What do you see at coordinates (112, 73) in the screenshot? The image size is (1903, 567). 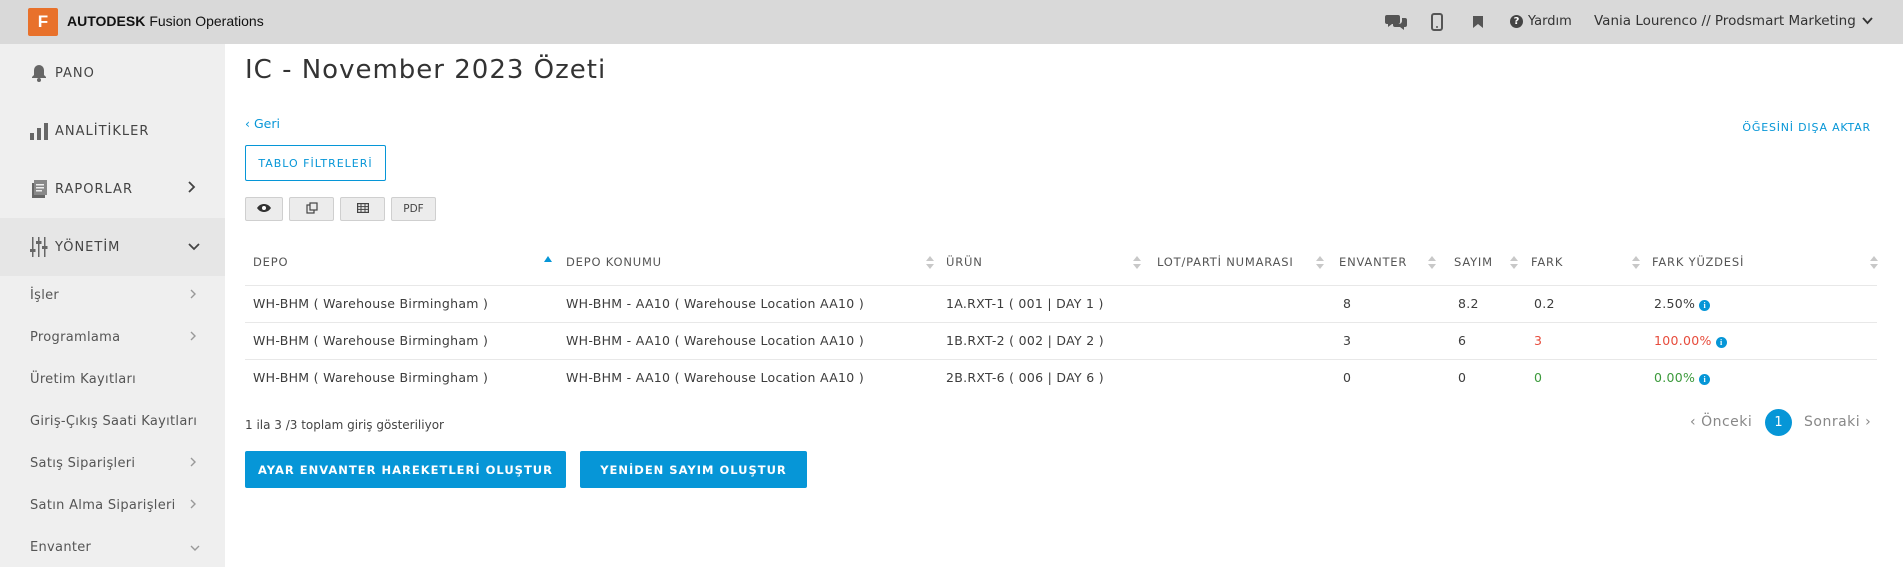 I see `sidebar-item-pano: PANO` at bounding box center [112, 73].